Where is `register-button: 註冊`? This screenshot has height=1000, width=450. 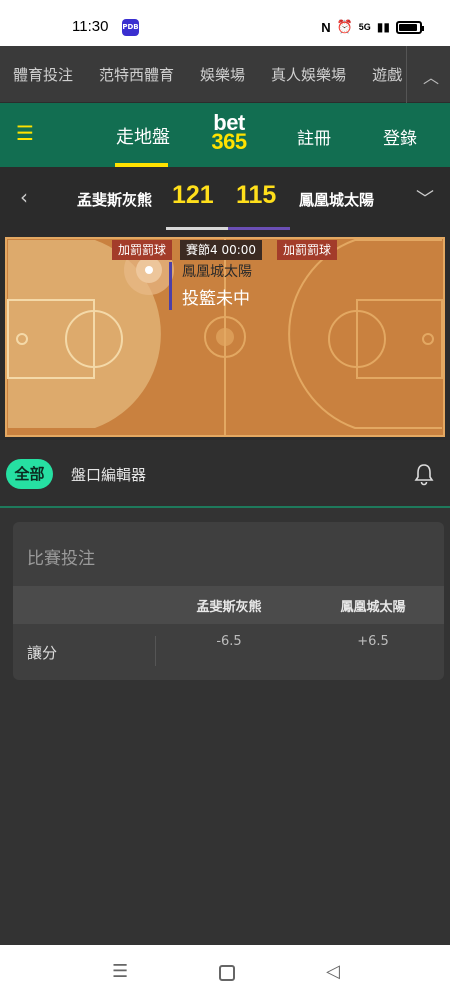
register-button: 註冊 is located at coordinates (314, 136).